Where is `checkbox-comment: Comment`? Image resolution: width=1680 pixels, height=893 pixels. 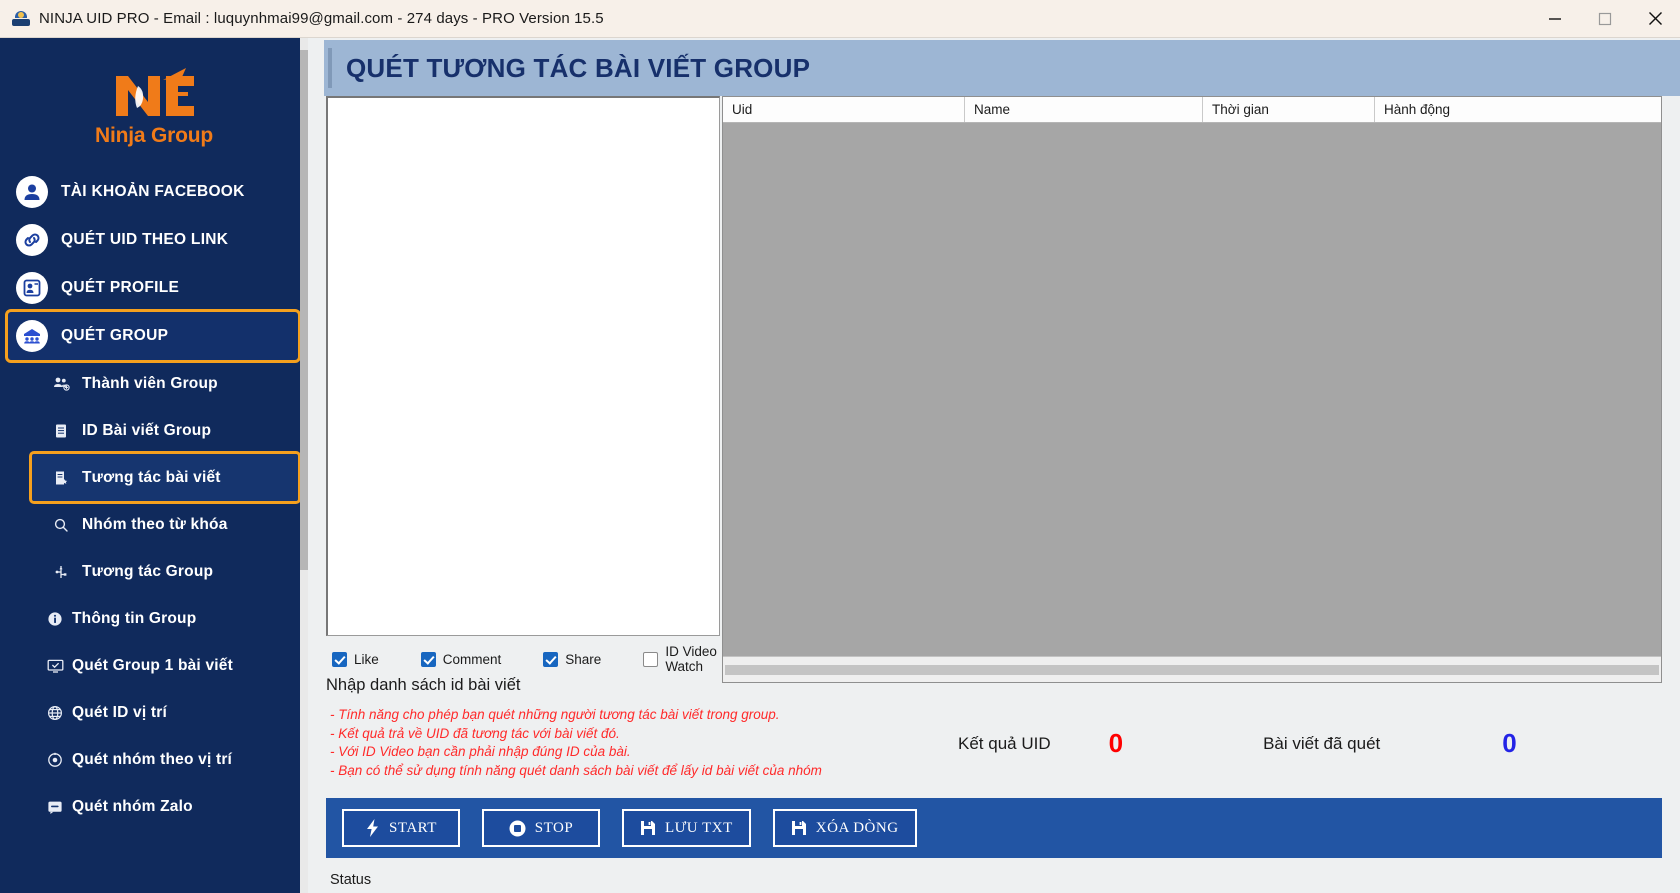
checkbox-comment: Comment is located at coordinates (461, 659).